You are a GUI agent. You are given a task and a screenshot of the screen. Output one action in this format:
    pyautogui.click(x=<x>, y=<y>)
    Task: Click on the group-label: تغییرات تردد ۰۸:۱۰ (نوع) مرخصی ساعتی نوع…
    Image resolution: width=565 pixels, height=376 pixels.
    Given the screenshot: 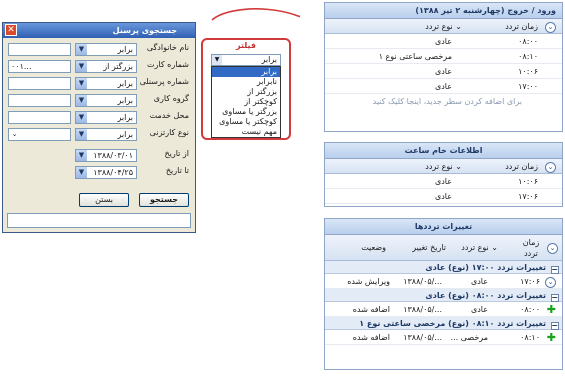 What is the action you would take?
    pyautogui.click(x=452, y=323)
    